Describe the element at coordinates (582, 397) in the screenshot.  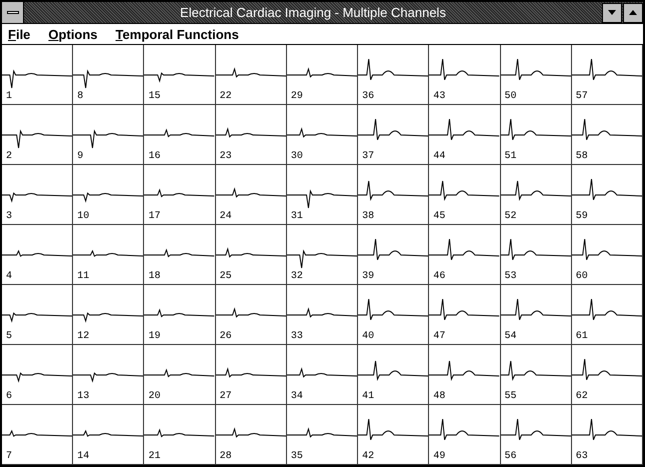
I see `channel-number: 62` at that location.